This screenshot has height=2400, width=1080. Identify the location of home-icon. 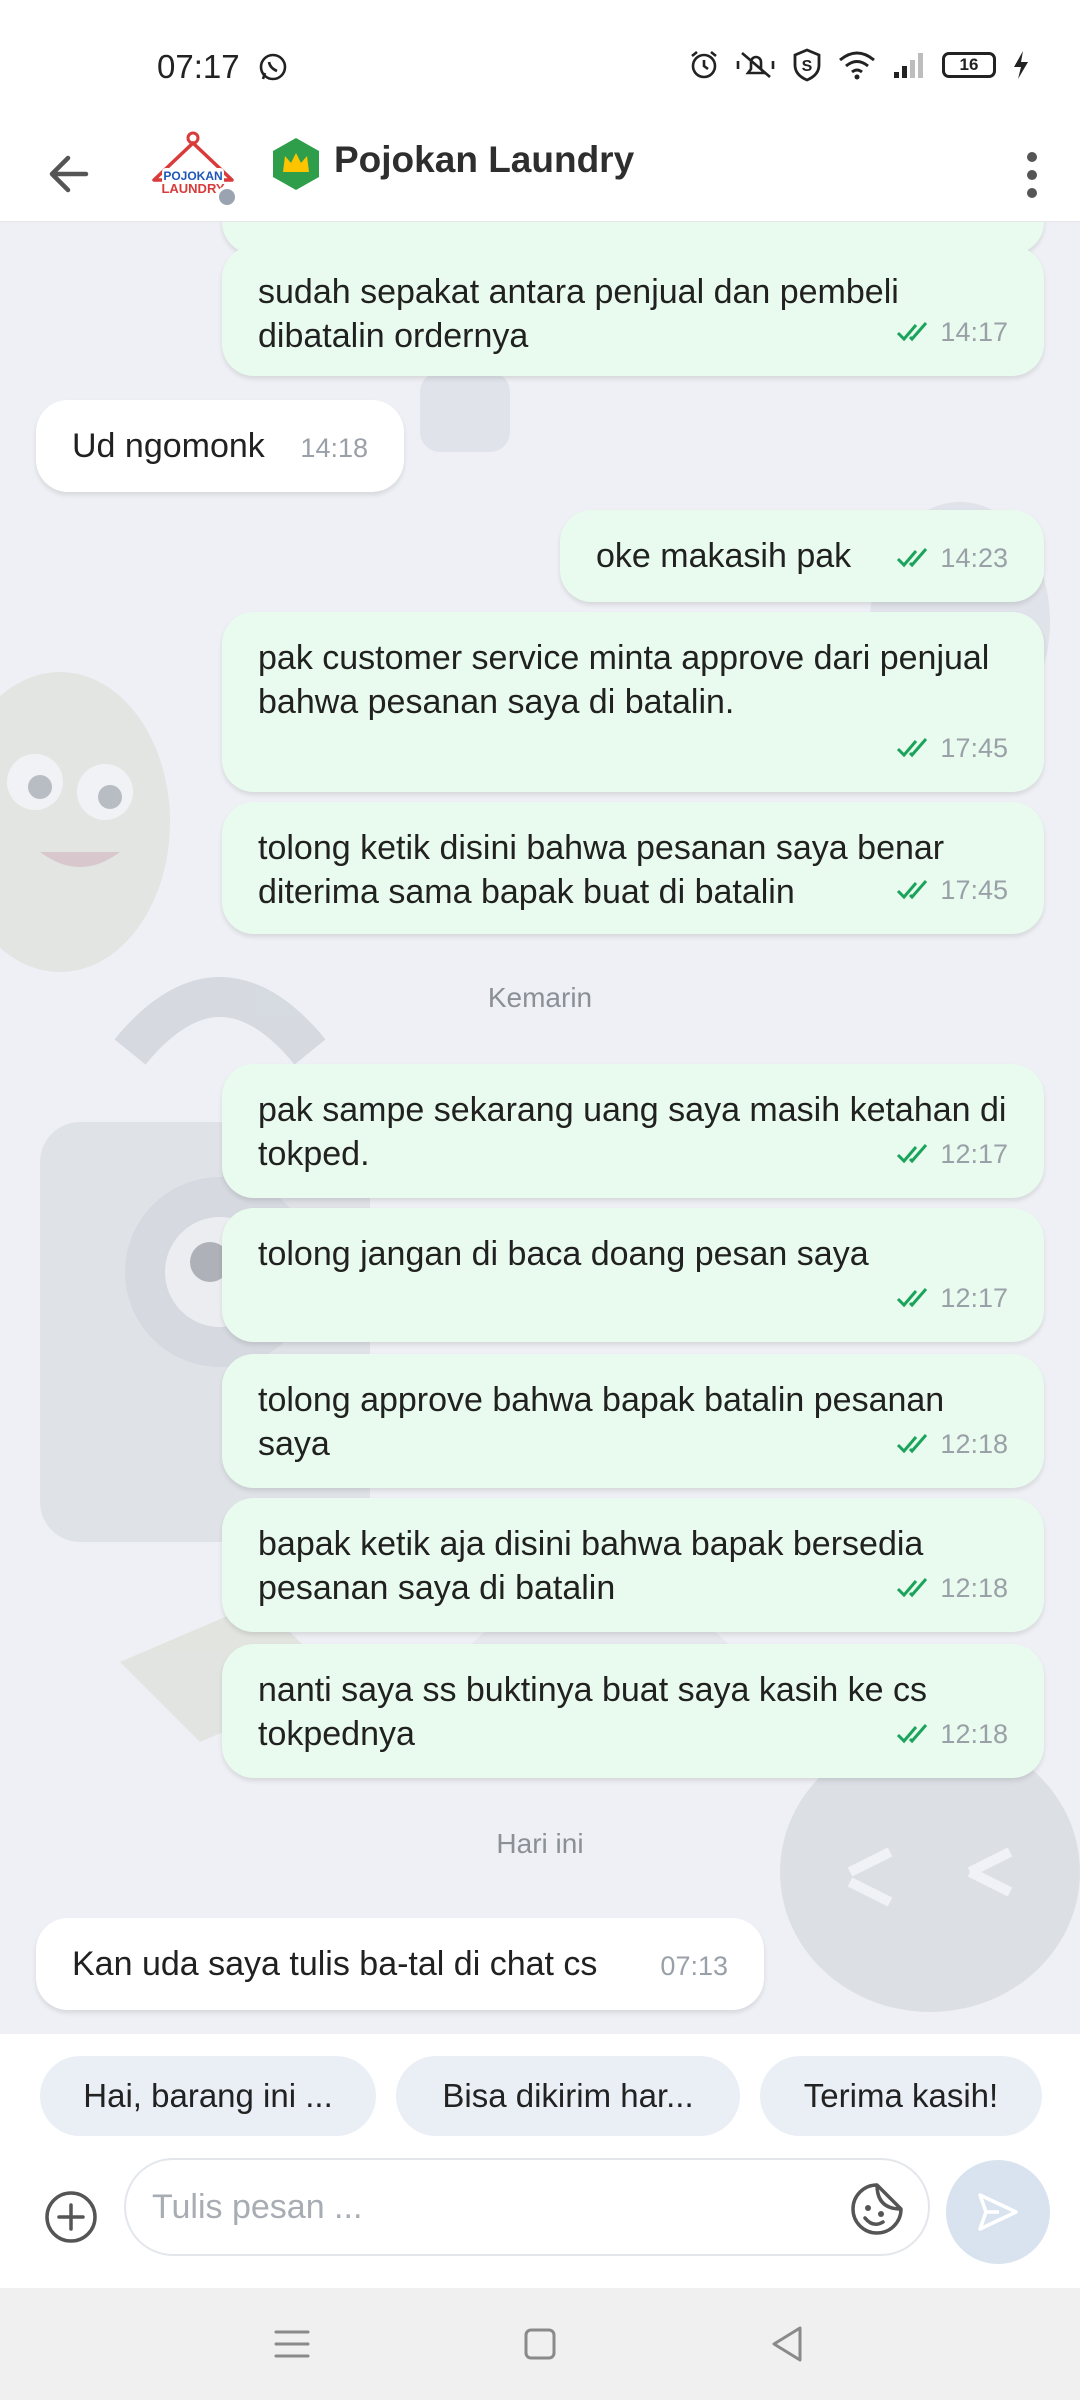
(540, 2344).